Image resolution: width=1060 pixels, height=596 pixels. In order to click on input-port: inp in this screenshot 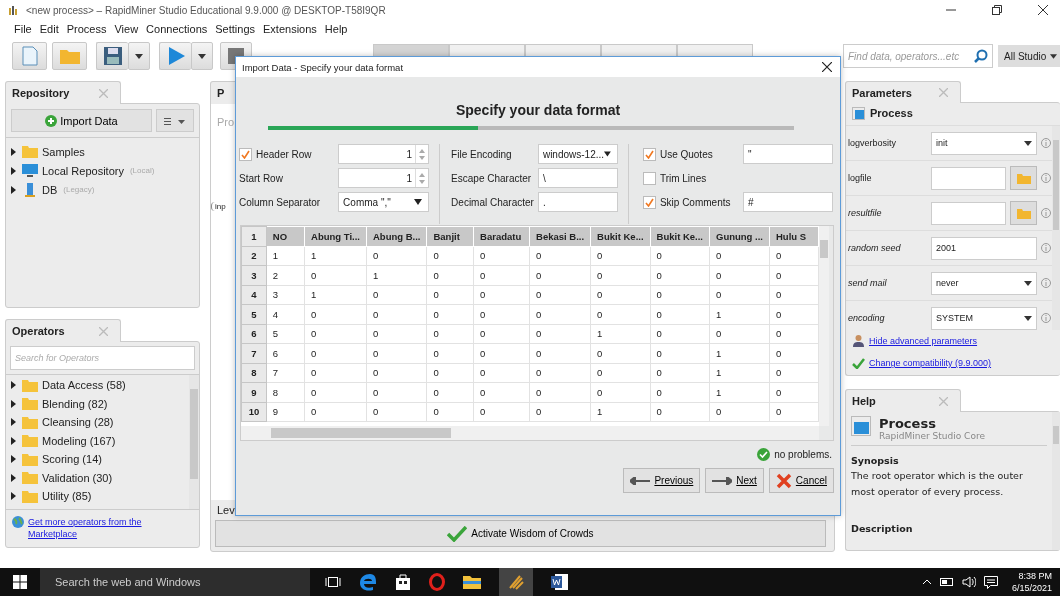, I will do `click(218, 206)`.